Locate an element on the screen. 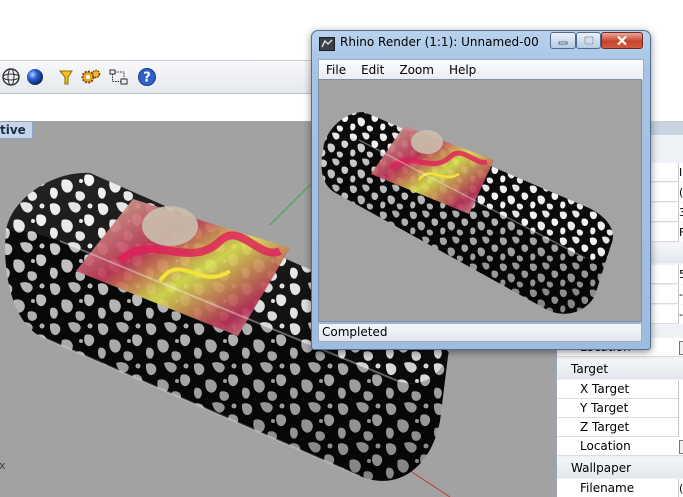  help-icon: ? is located at coordinates (147, 77).